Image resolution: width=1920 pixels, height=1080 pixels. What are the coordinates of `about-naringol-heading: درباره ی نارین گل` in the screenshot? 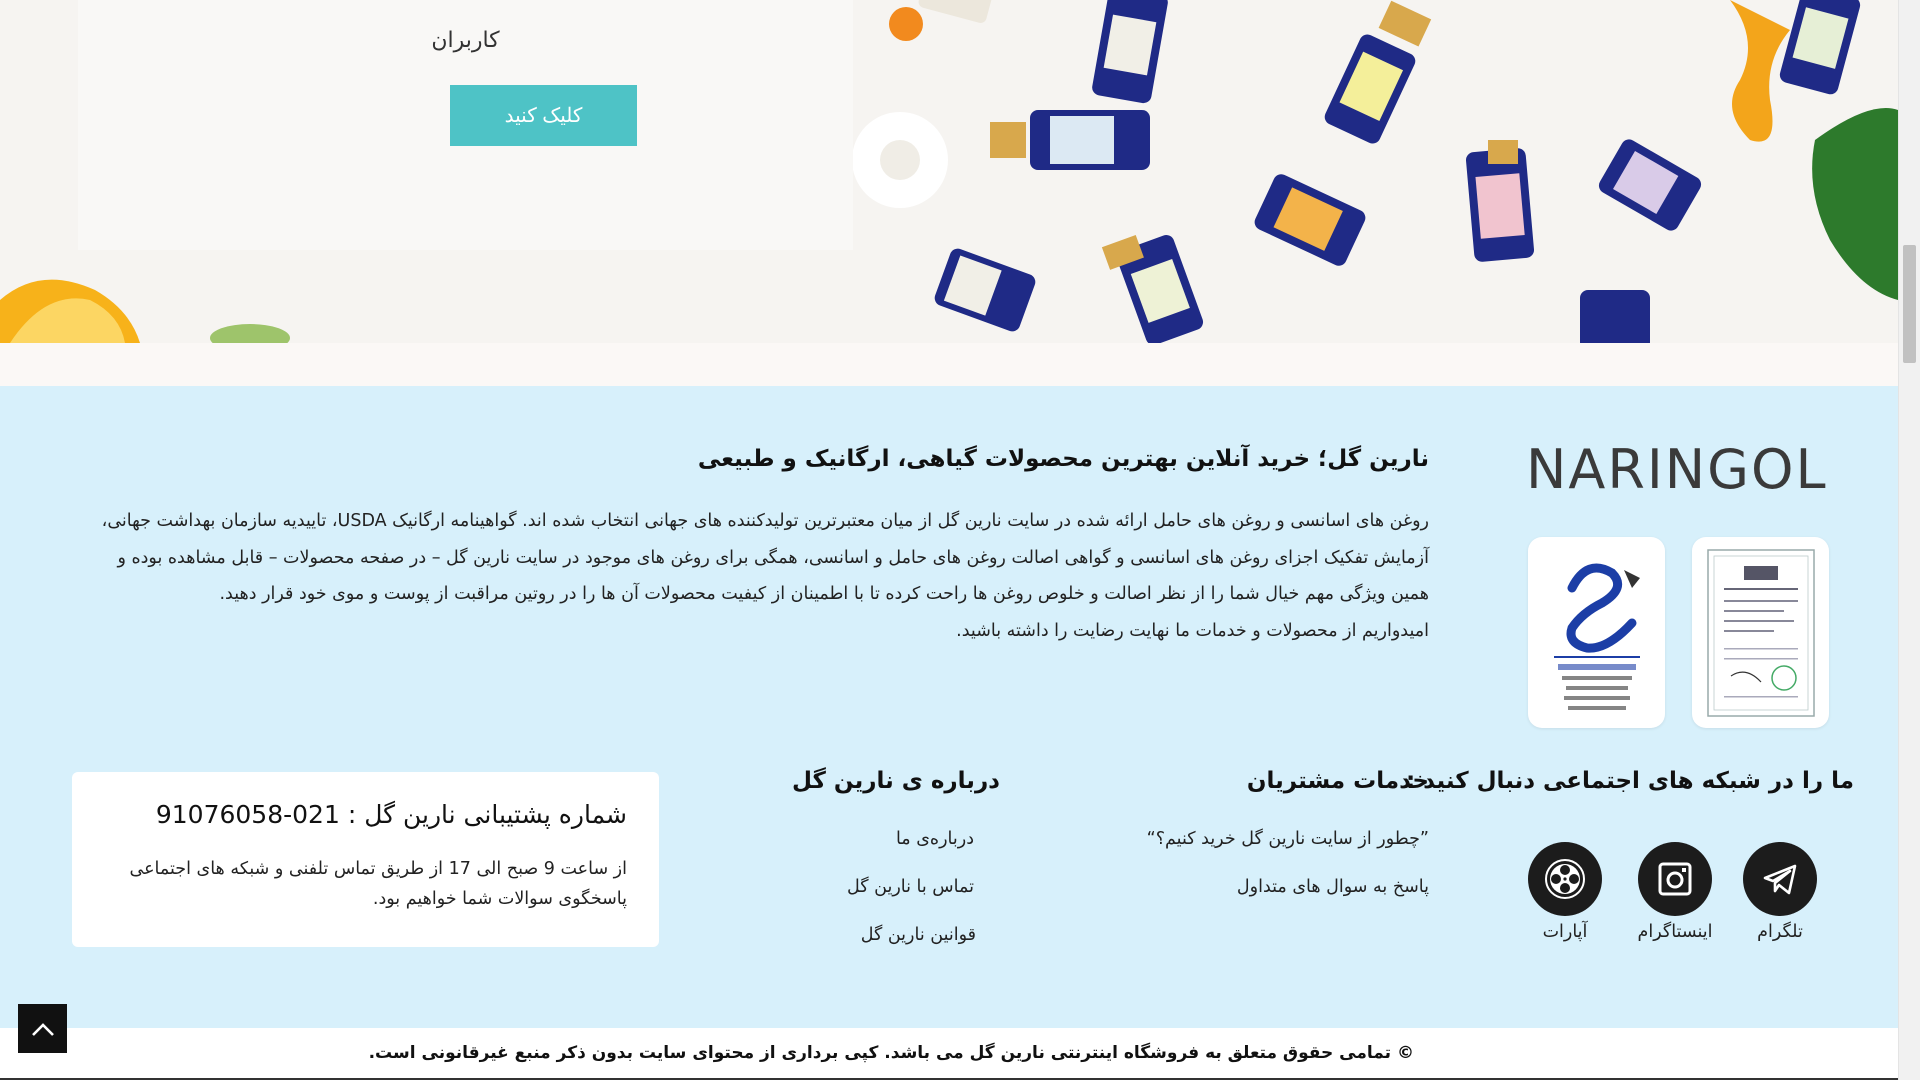 It's located at (896, 781).